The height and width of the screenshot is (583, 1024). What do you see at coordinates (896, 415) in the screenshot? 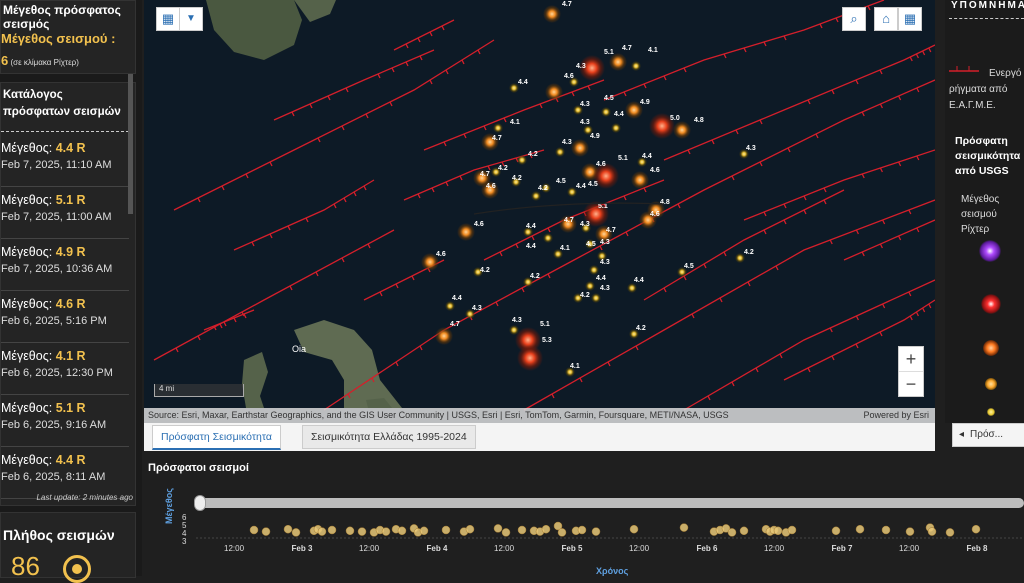
I see `powered-by-esri: Powered by Esri` at bounding box center [896, 415].